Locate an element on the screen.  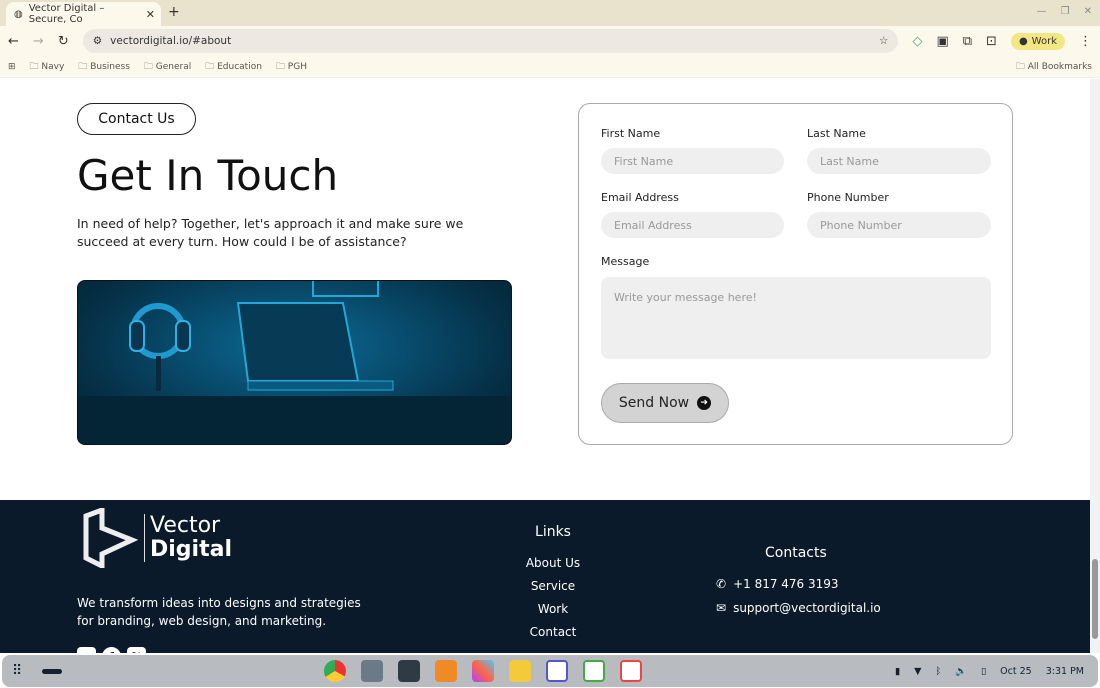
chrome-icon is located at coordinates (335, 671).